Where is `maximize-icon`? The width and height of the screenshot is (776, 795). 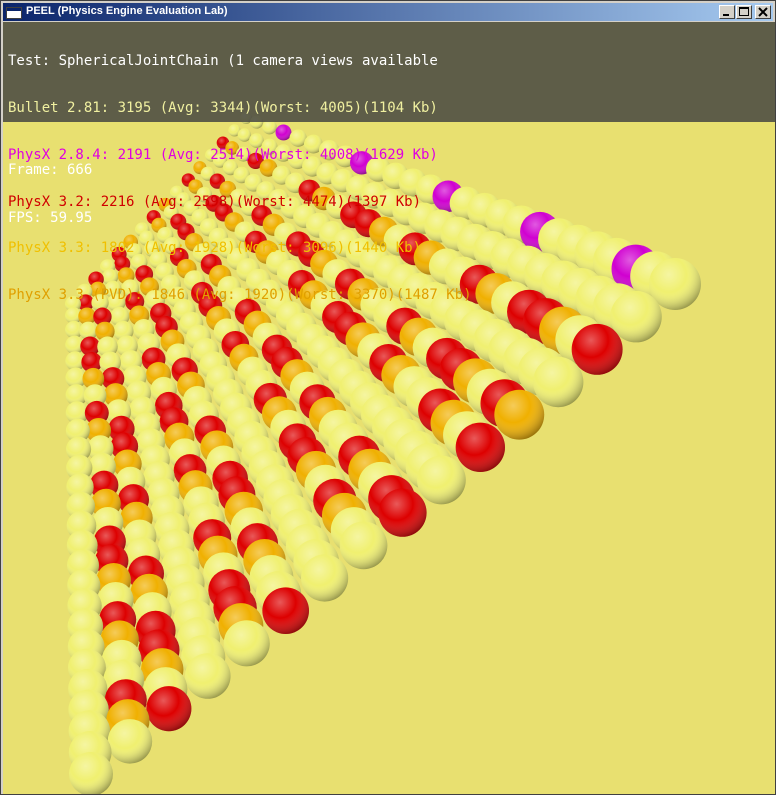
maximize-icon is located at coordinates (744, 11).